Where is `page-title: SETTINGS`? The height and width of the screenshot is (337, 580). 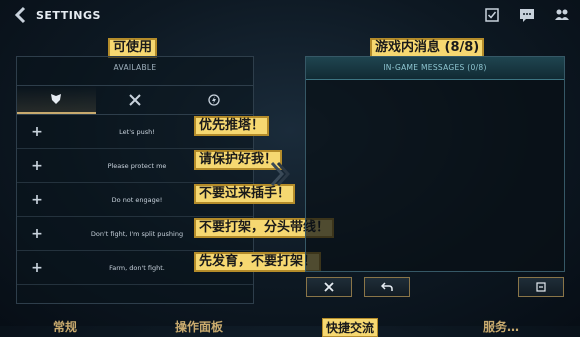
page-title: SETTINGS is located at coordinates (68, 15).